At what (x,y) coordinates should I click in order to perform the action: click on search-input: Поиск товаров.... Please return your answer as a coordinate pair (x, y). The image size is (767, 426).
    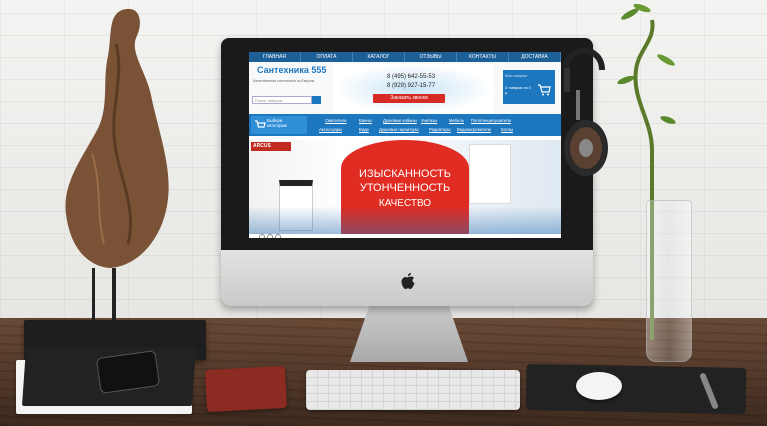
    Looking at the image, I should click on (282, 100).